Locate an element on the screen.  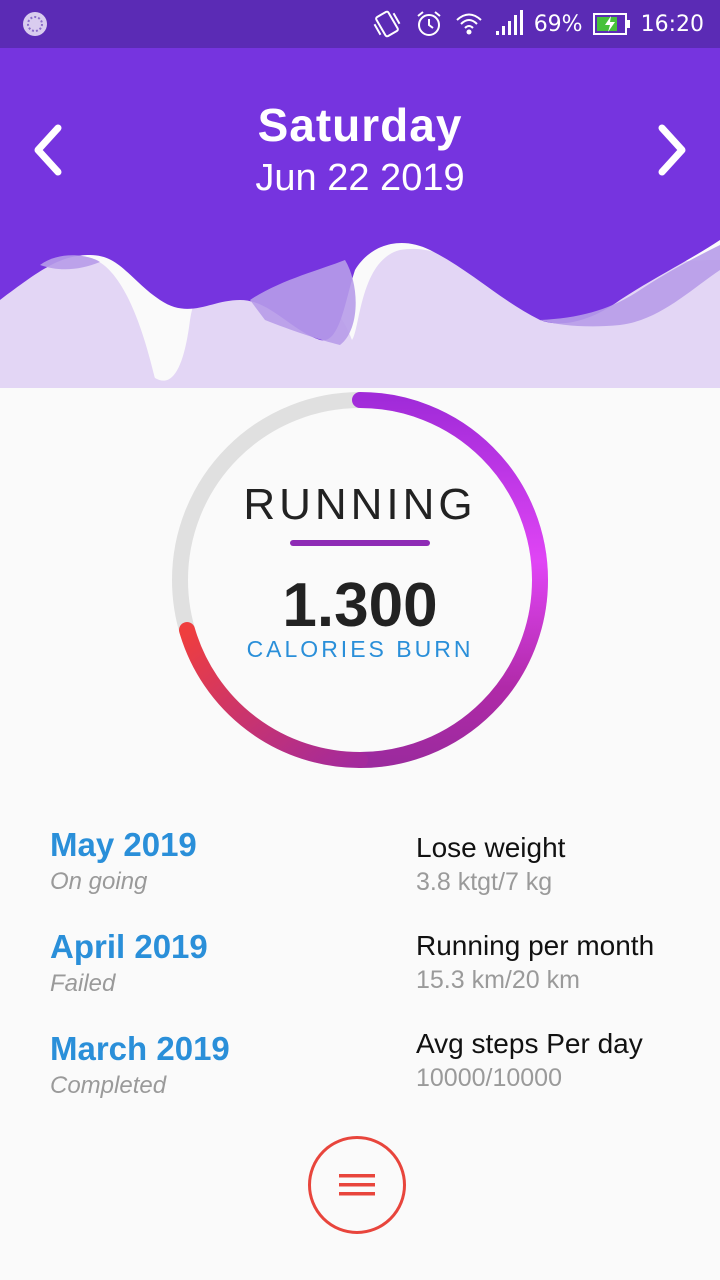
clock: 16:20 is located at coordinates (672, 24).